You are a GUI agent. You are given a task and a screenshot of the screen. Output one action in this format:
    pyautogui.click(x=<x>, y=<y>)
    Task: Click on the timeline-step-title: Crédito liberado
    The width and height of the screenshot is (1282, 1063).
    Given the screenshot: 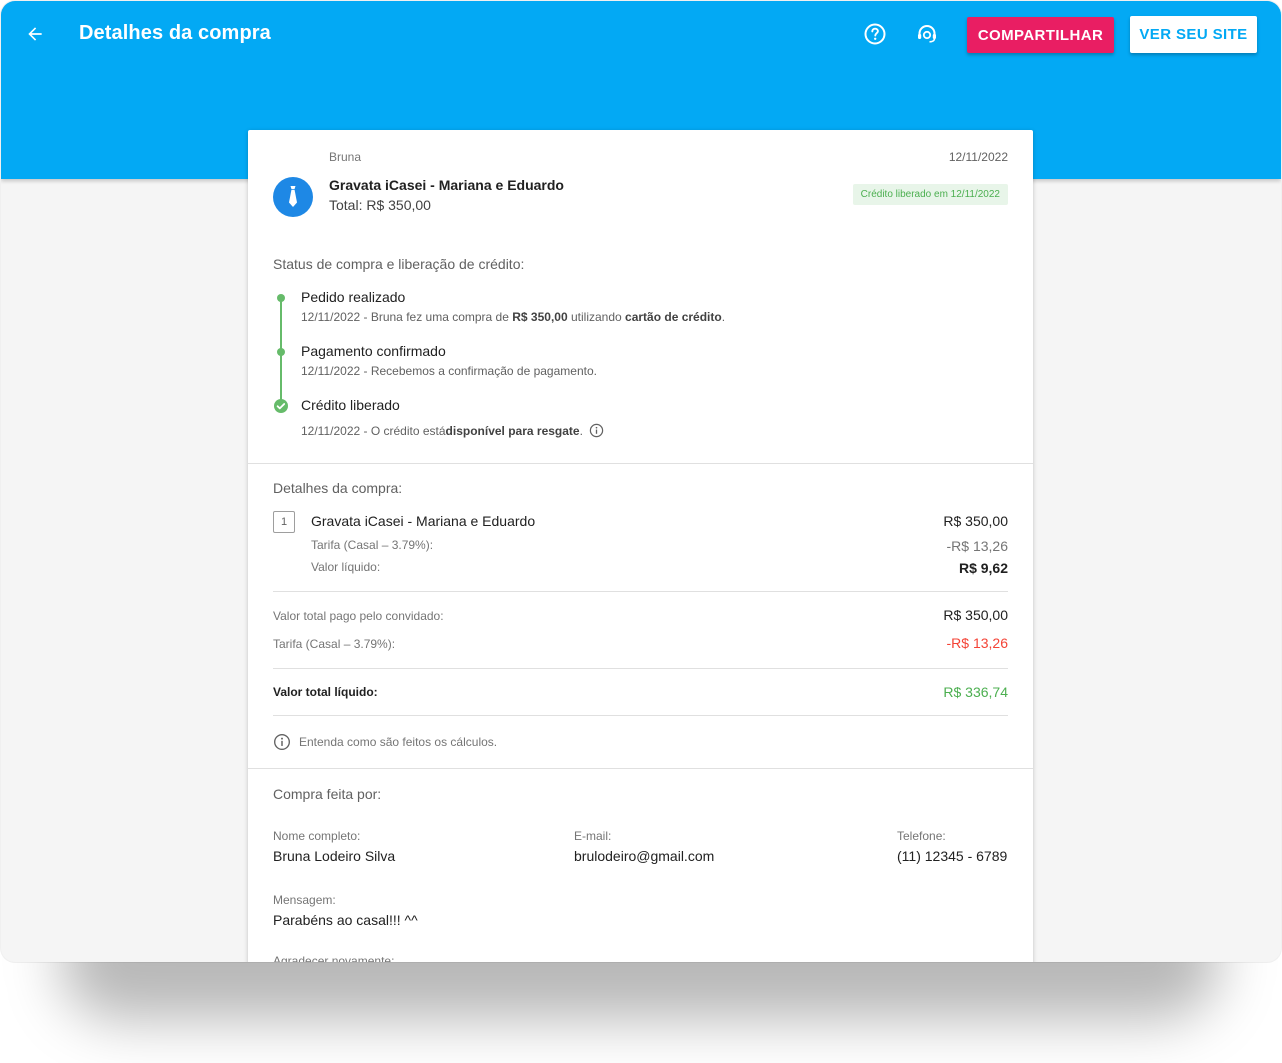 What is the action you would take?
    pyautogui.click(x=350, y=405)
    